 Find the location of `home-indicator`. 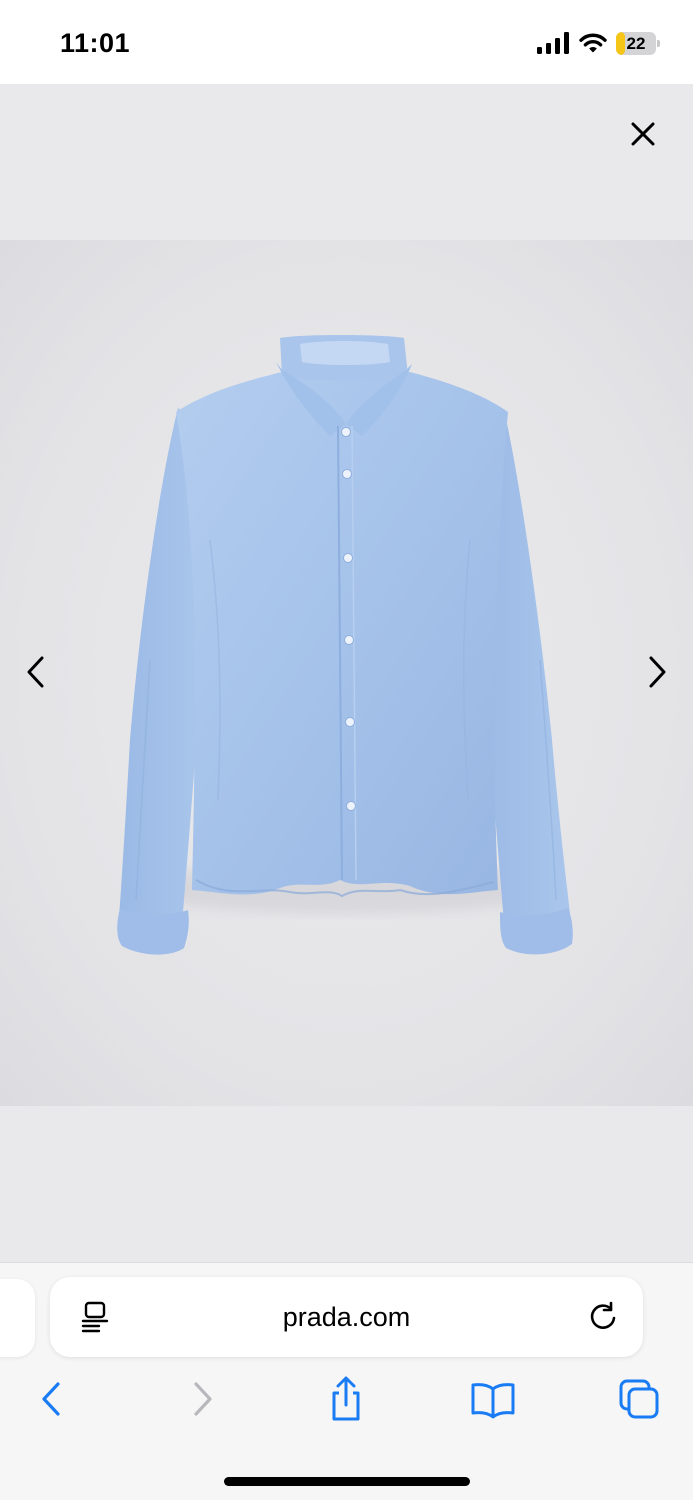

home-indicator is located at coordinates (347, 1481).